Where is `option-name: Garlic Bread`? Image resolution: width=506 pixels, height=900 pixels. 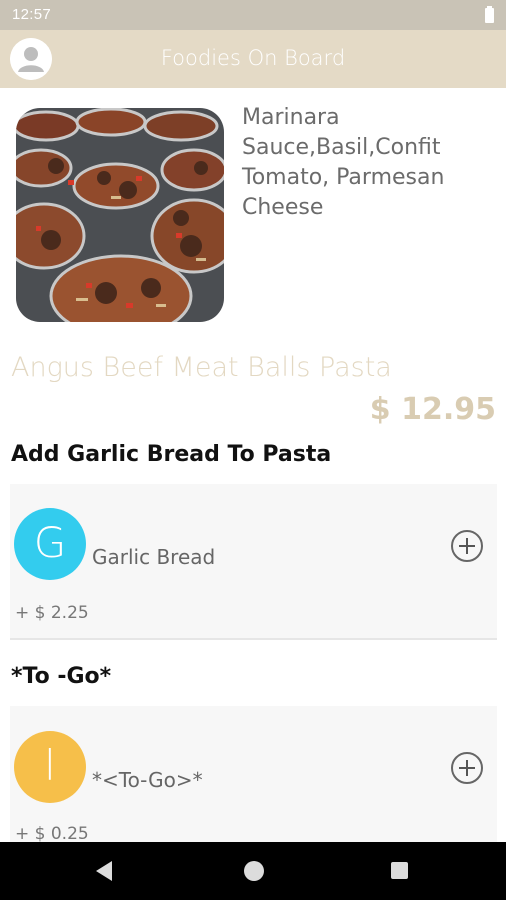 option-name: Garlic Bread is located at coordinates (154, 557).